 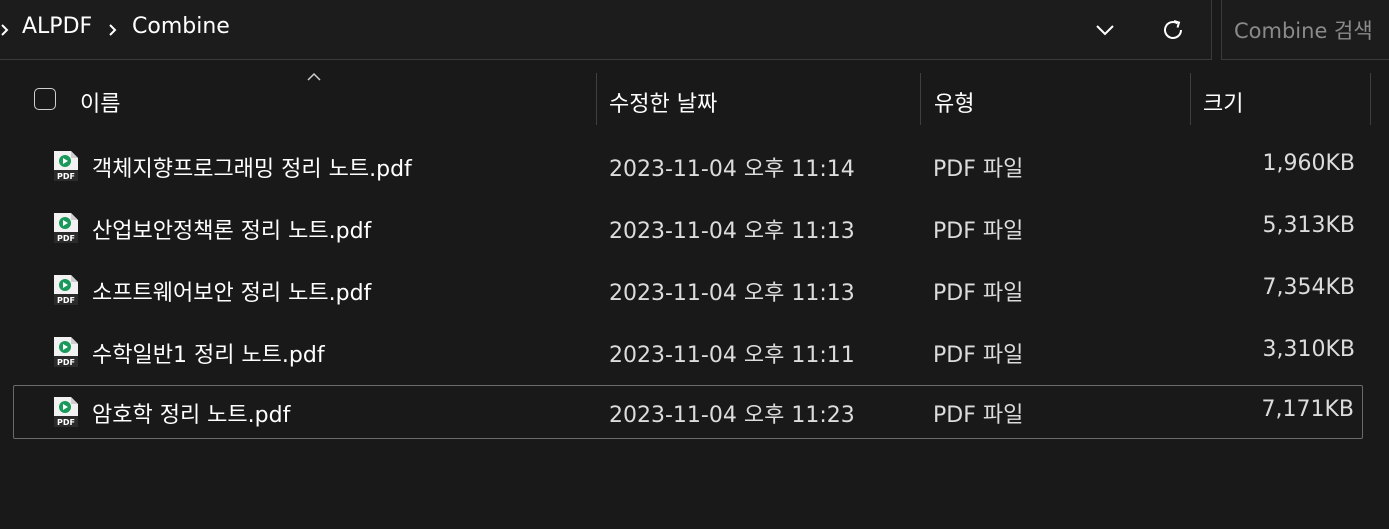 I want to click on search-input: Combine 검색, so click(x=1303, y=30).